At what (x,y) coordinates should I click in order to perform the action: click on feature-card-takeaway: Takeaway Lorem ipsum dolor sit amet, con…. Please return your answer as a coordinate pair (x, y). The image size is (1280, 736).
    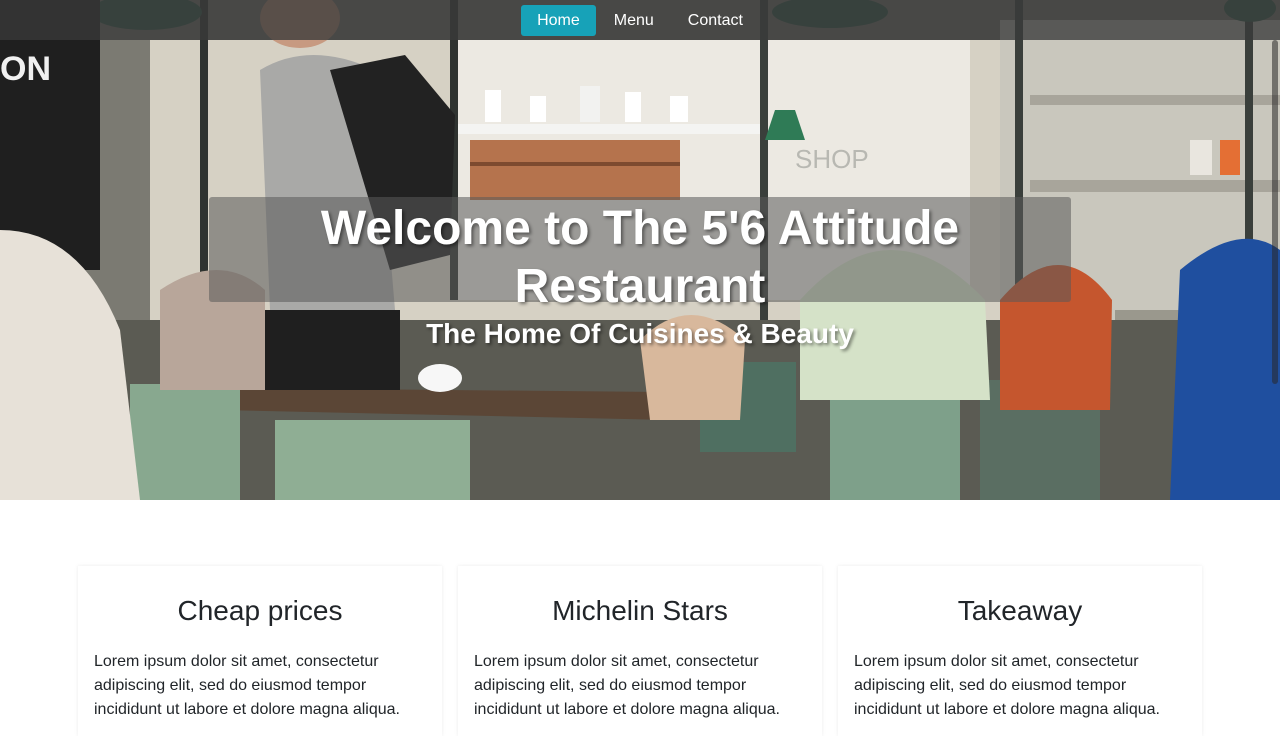
    Looking at the image, I should click on (1020, 651).